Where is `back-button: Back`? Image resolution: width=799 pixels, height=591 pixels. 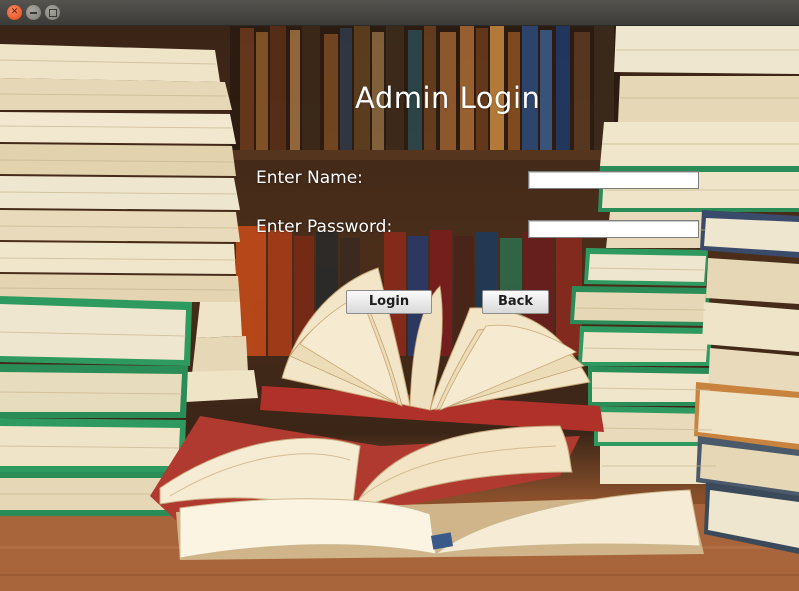 back-button: Back is located at coordinates (515, 302).